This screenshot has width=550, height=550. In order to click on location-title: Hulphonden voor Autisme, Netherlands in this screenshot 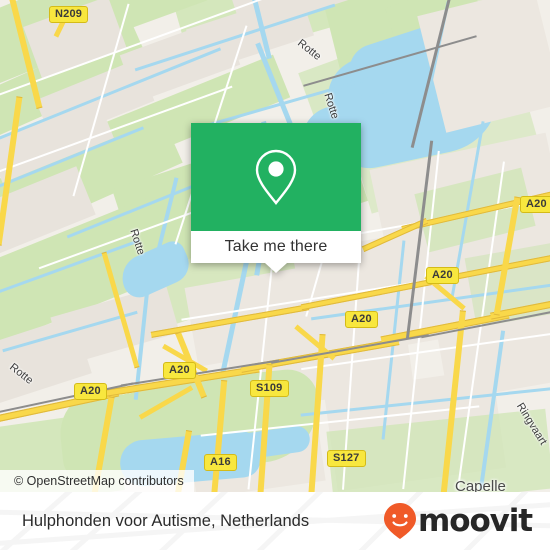, I will do `click(166, 520)`.